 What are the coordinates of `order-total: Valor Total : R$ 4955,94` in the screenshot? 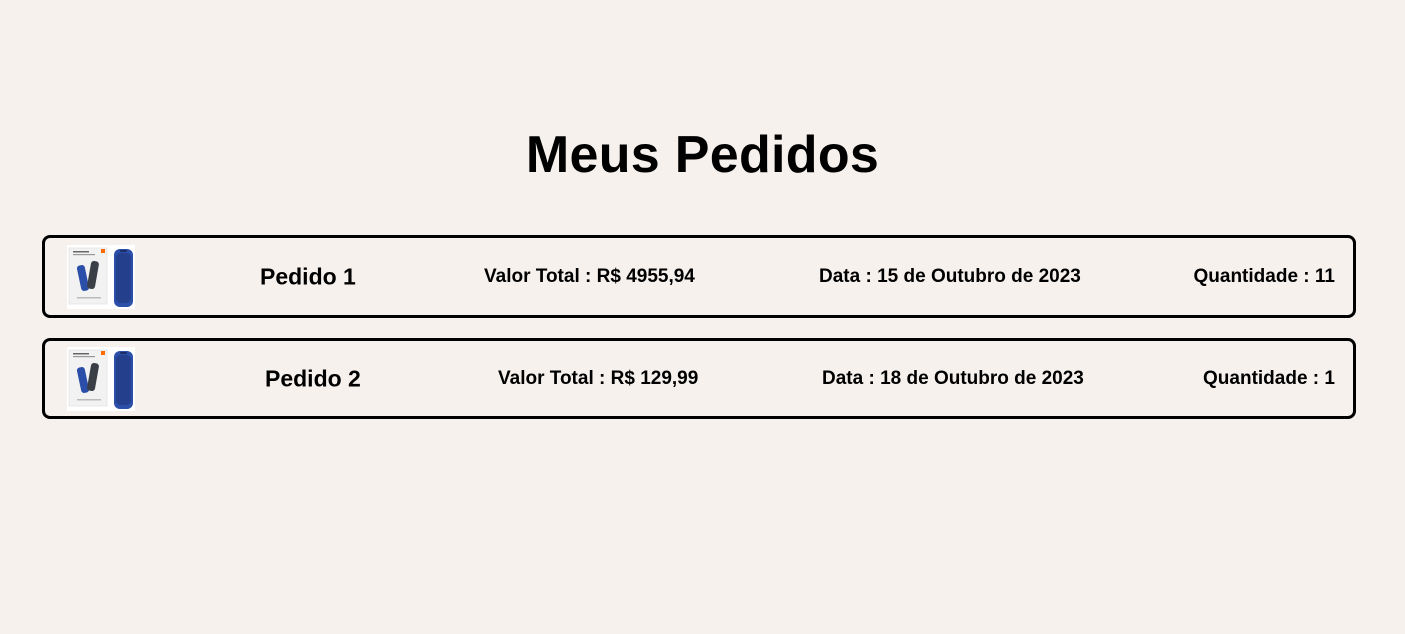 It's located at (589, 277).